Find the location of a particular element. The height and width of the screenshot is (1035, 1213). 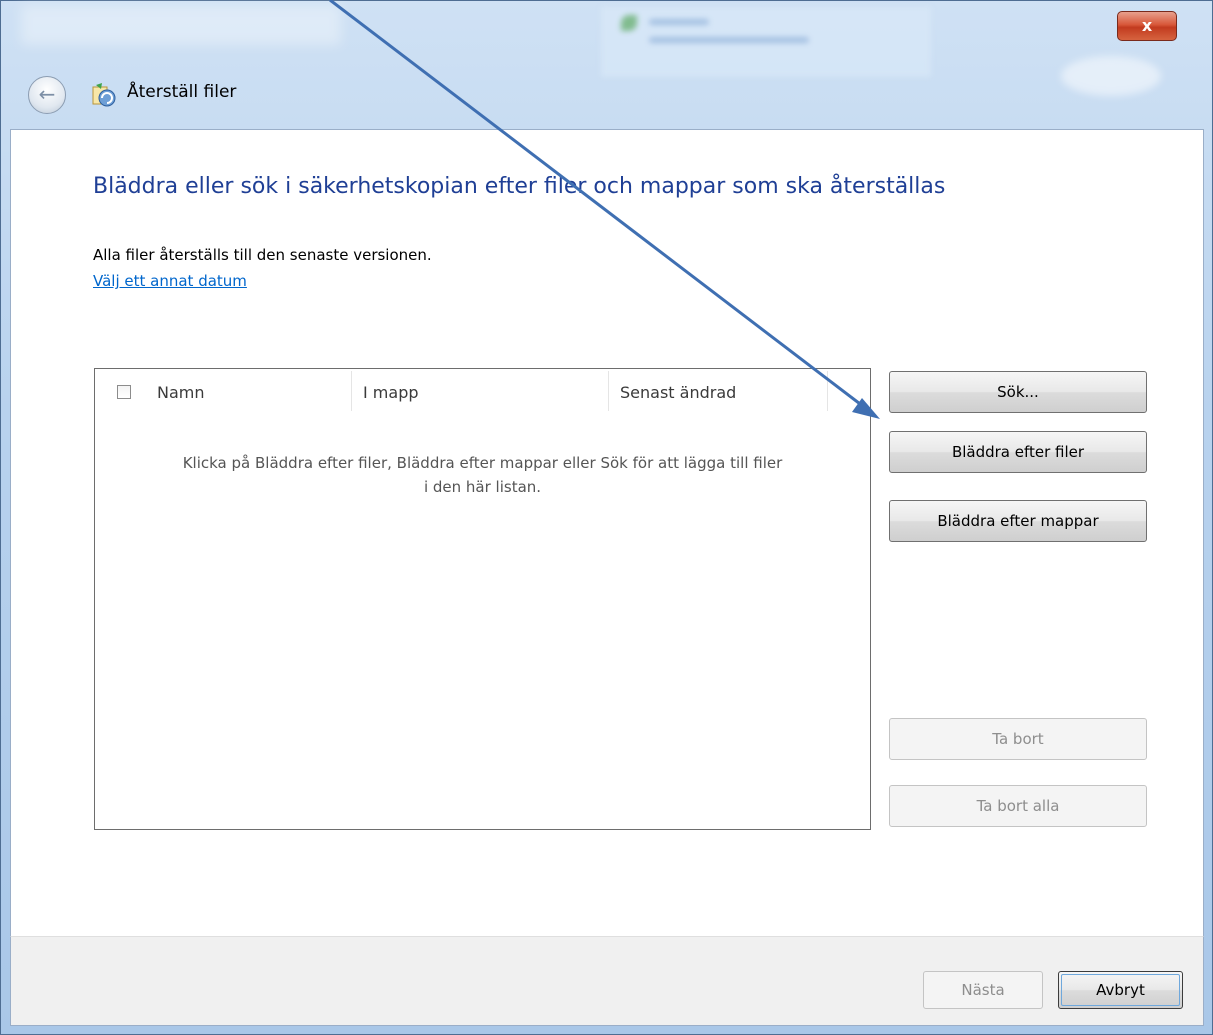

back-arrow-icon: ← is located at coordinates (47, 94).